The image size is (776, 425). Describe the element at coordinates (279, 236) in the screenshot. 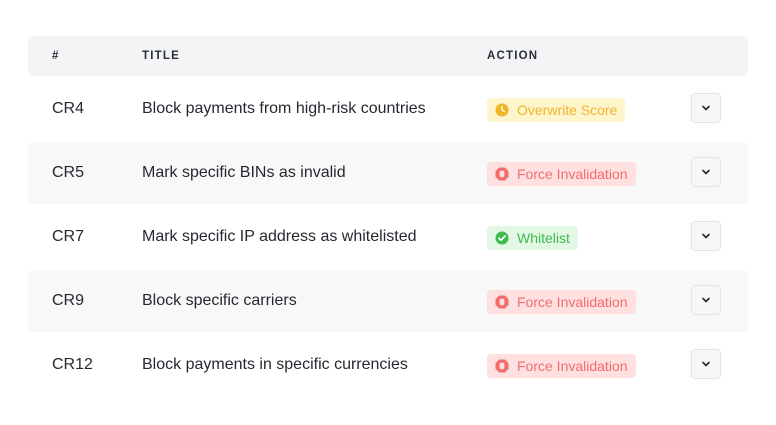

I see `rule-title: Mark specific IP address as whitelisted` at that location.